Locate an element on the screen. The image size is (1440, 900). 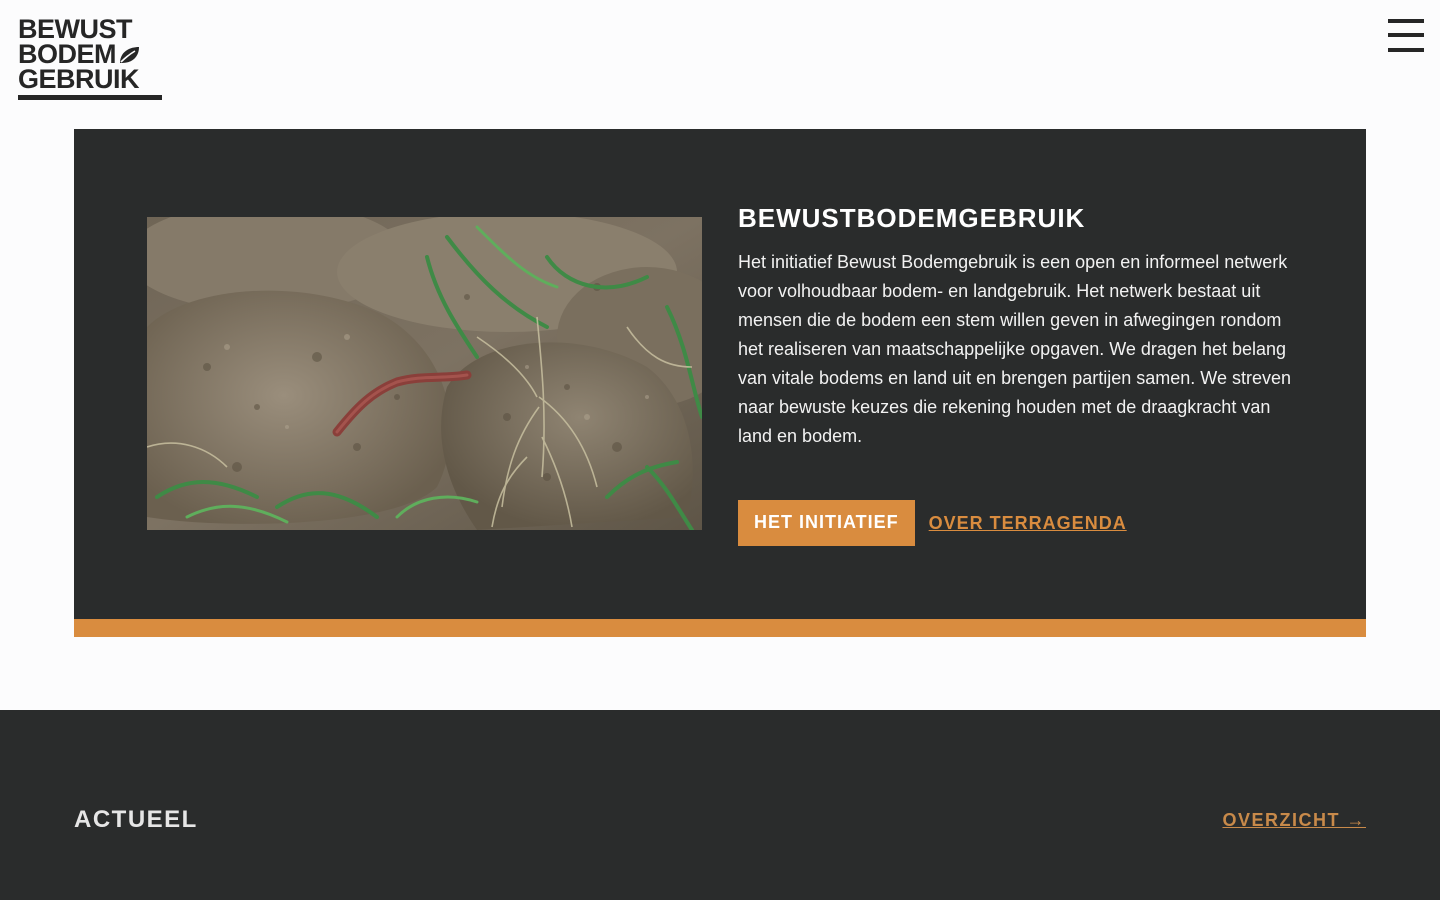
news-heading: ACTUEEL is located at coordinates (136, 819).